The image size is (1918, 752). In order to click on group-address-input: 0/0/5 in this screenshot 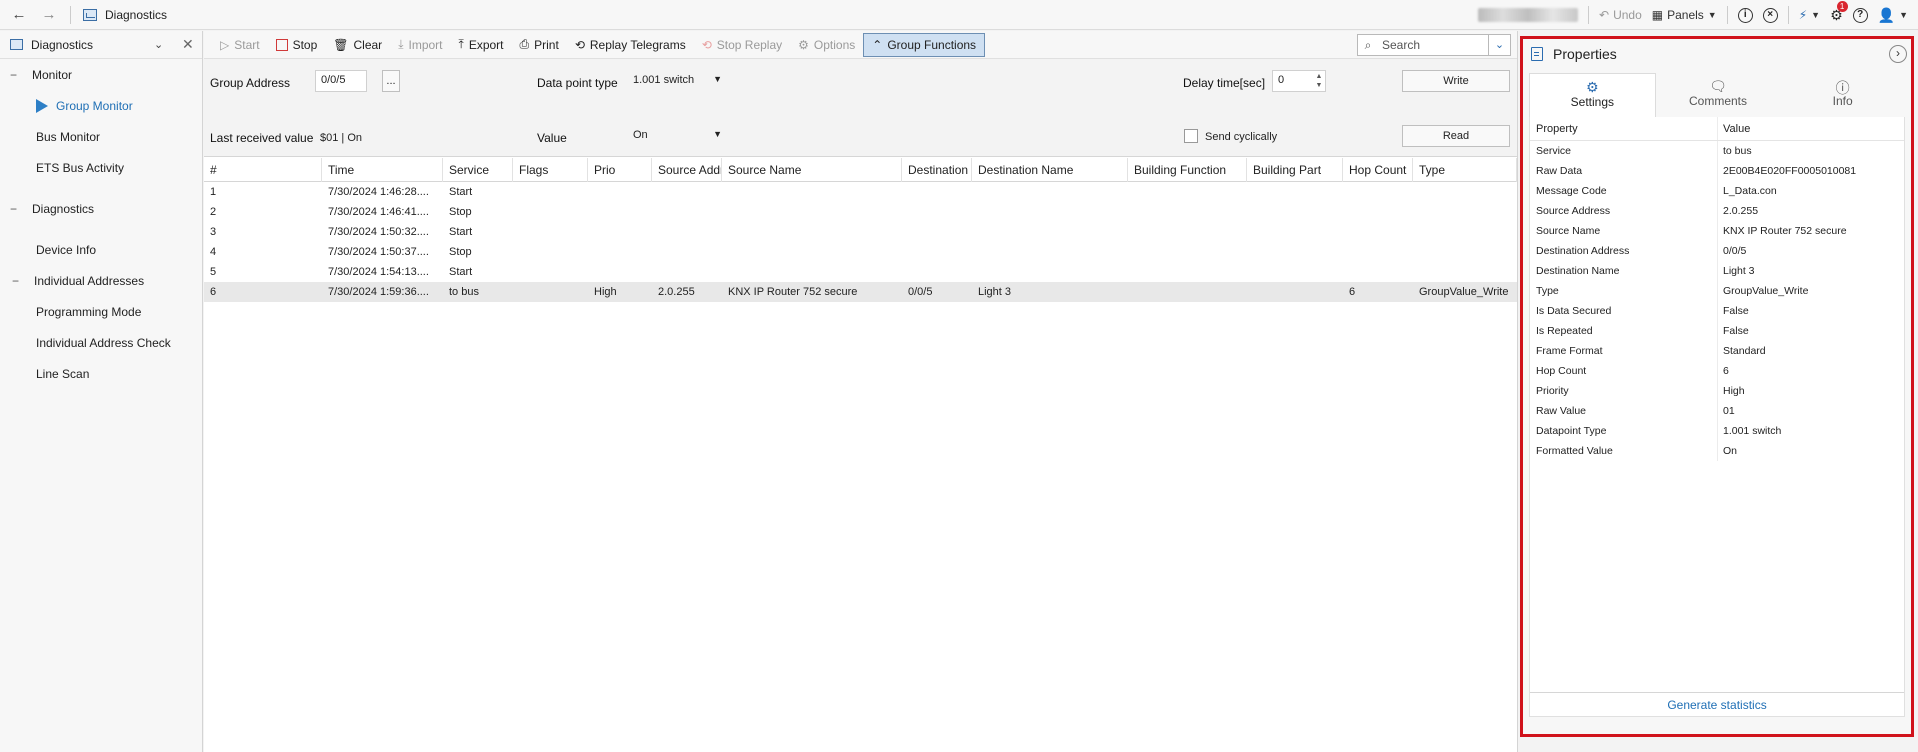, I will do `click(341, 81)`.